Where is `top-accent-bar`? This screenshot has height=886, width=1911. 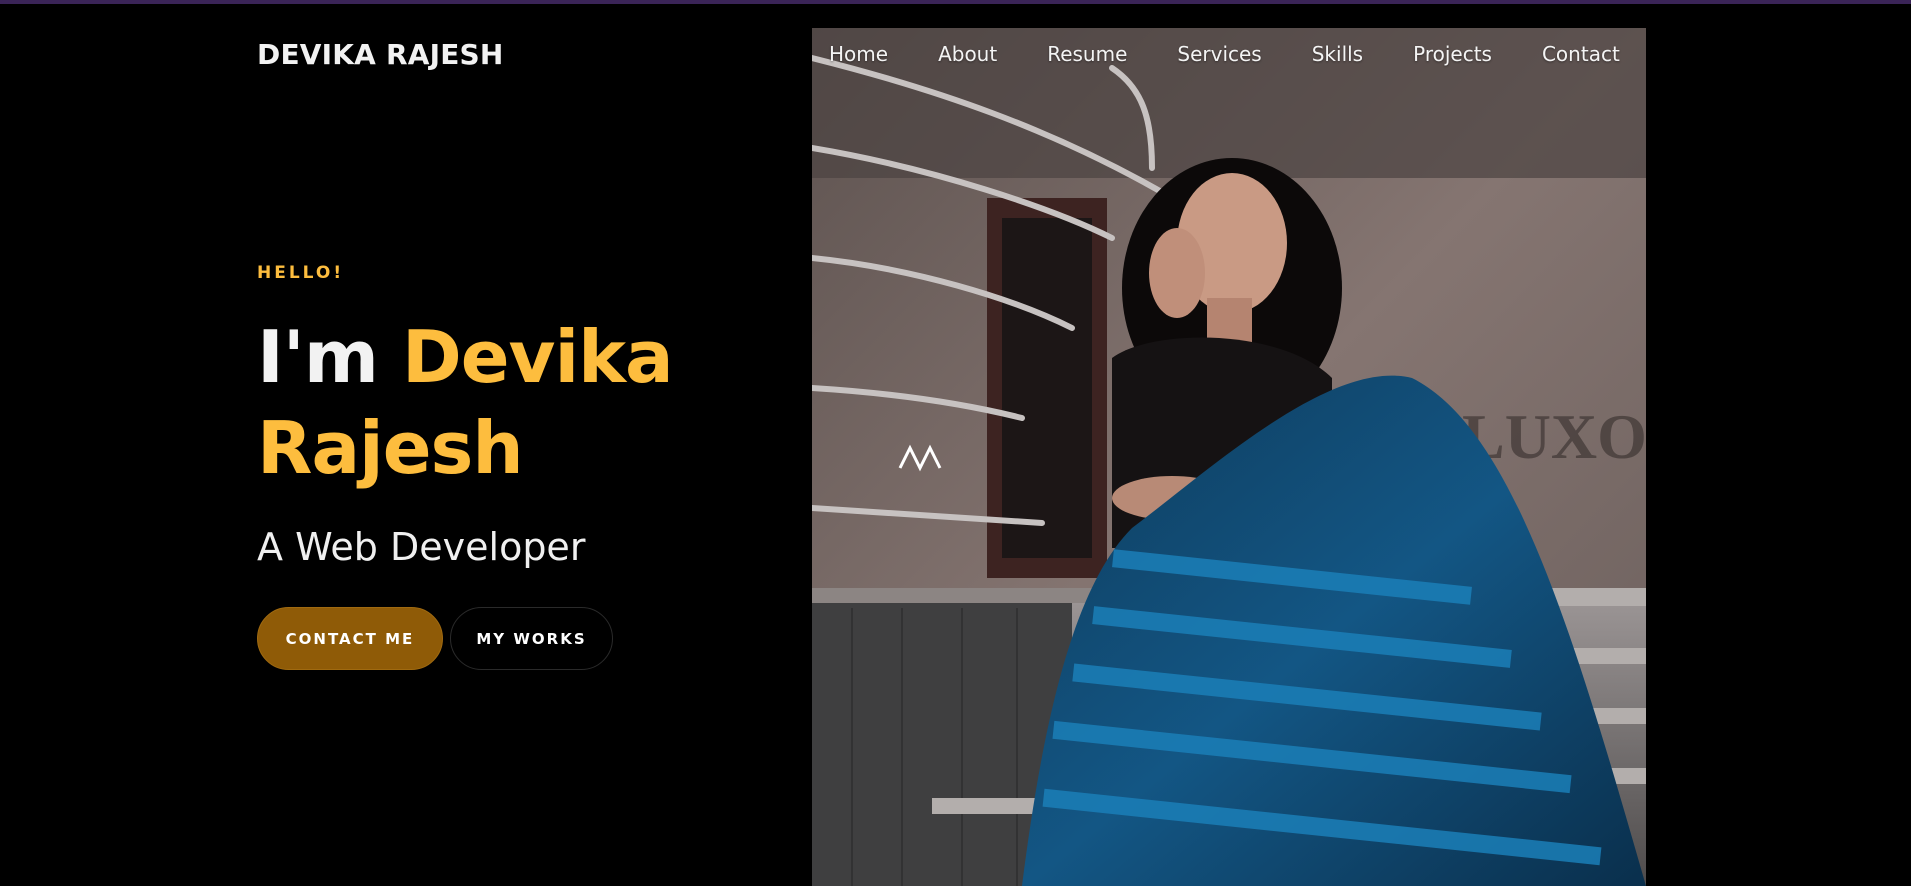
top-accent-bar is located at coordinates (955, 2).